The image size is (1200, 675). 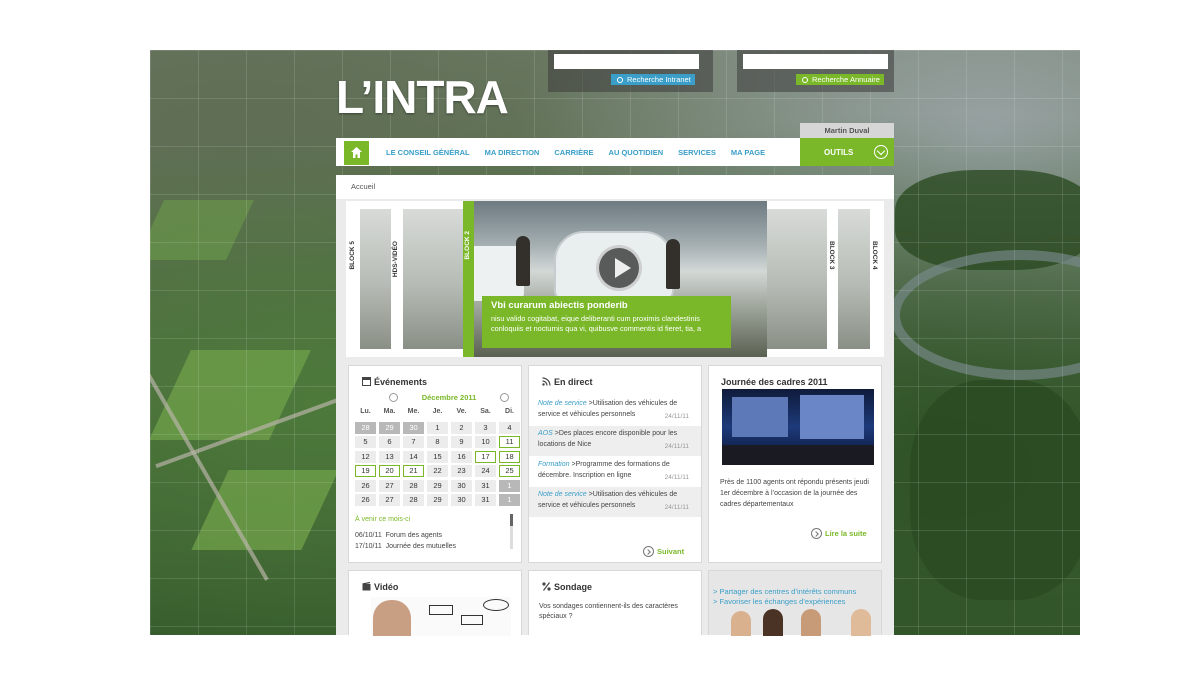 What do you see at coordinates (620, 80) in the screenshot?
I see `search-icon` at bounding box center [620, 80].